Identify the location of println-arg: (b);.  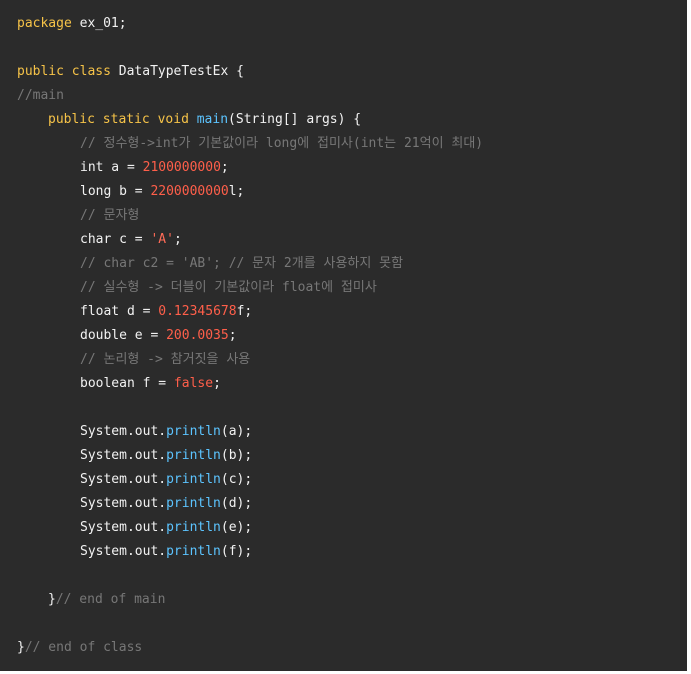
(236, 455).